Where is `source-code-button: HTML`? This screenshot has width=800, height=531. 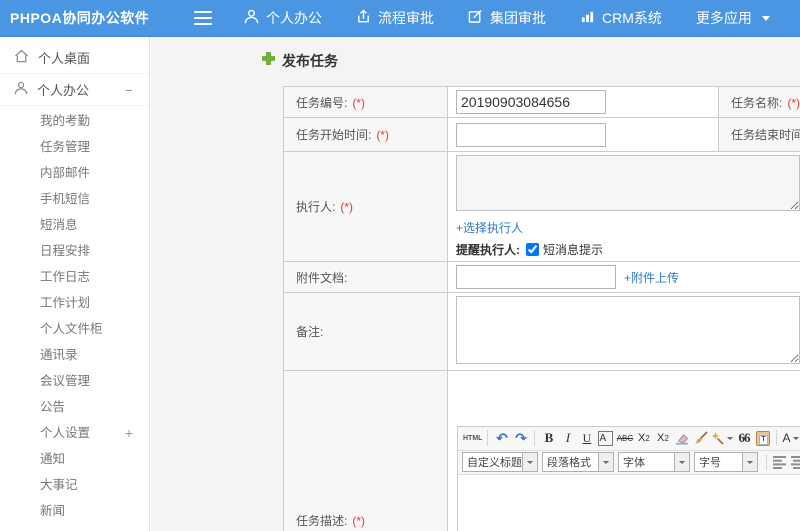 source-code-button: HTML is located at coordinates (472, 438).